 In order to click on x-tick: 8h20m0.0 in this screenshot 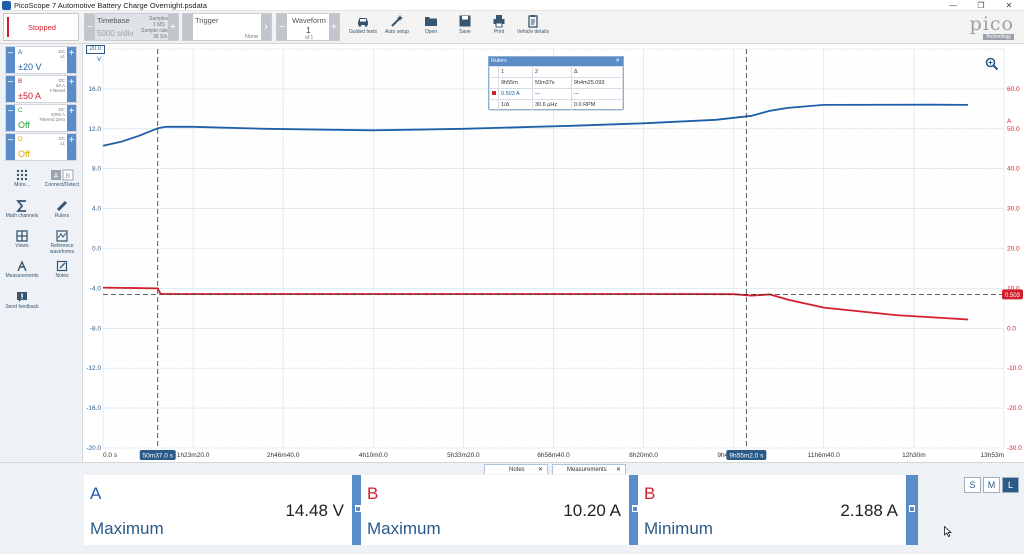, I will do `click(643, 455)`.